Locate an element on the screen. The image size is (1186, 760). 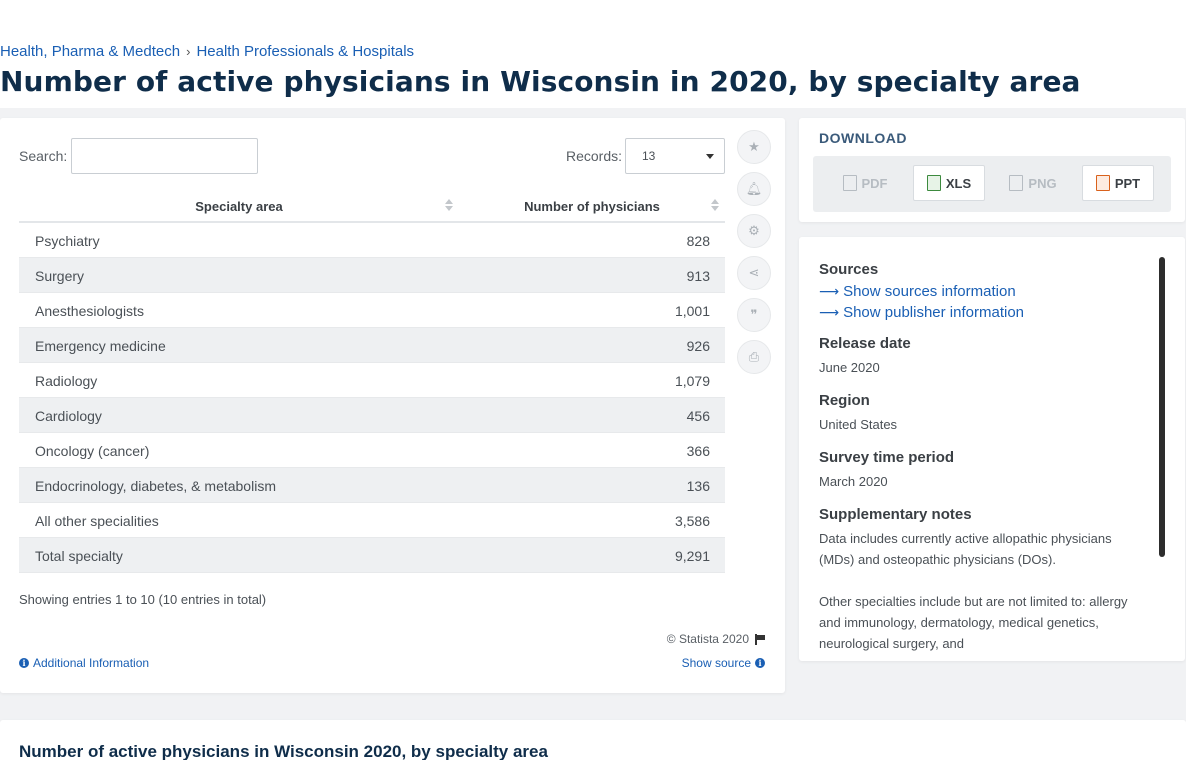
notes-title: Supplementary notes is located at coordinates (895, 514).